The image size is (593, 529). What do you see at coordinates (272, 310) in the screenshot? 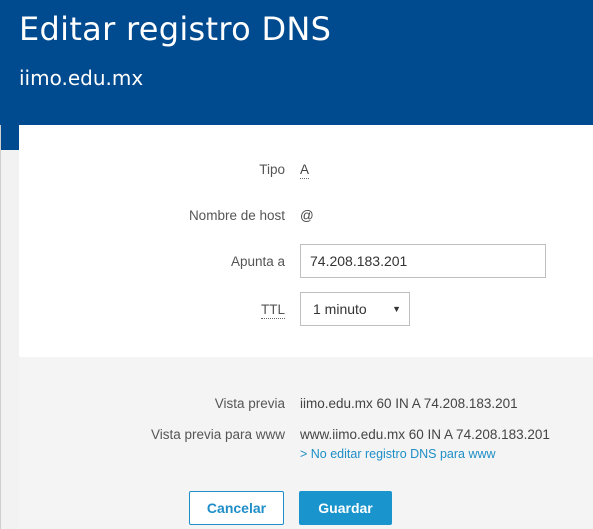
I see `ttl-label: TTL` at bounding box center [272, 310].